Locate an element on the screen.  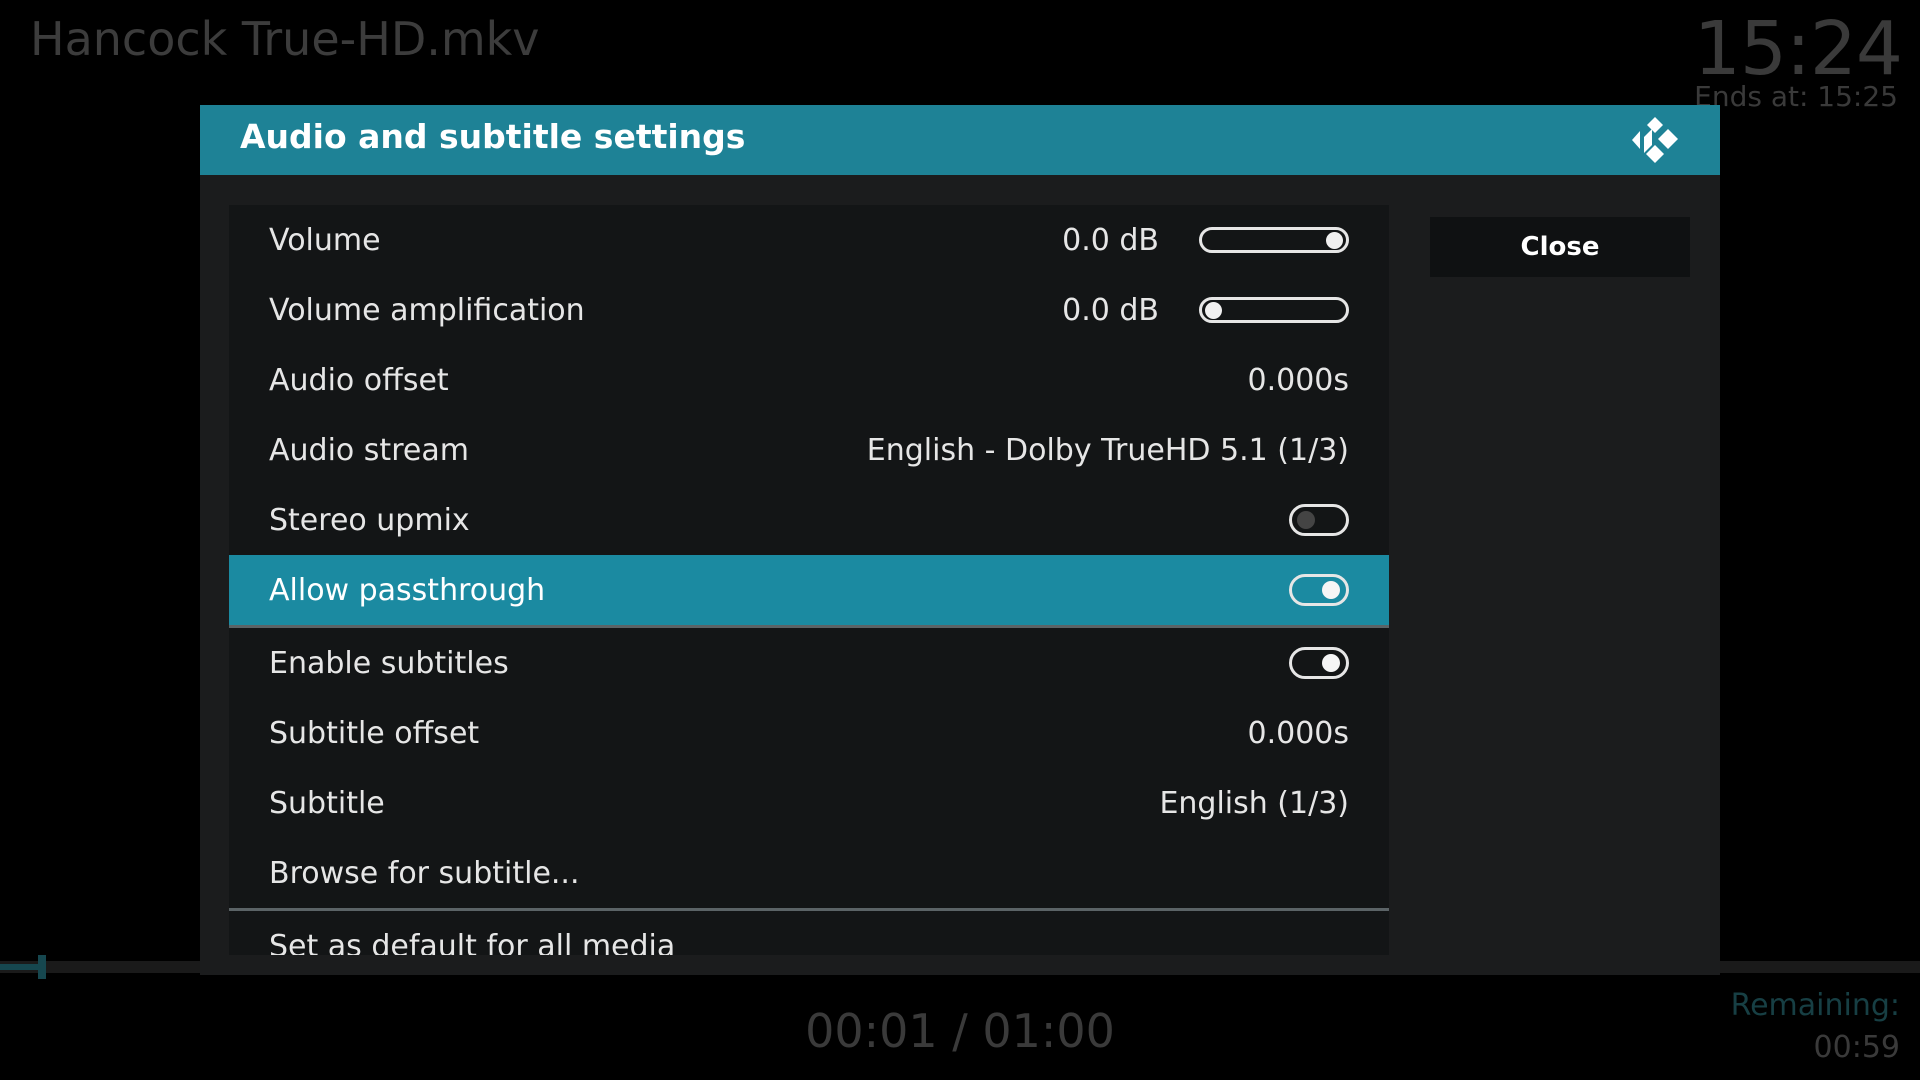
setting-label: Volume amplification is located at coordinates (427, 310).